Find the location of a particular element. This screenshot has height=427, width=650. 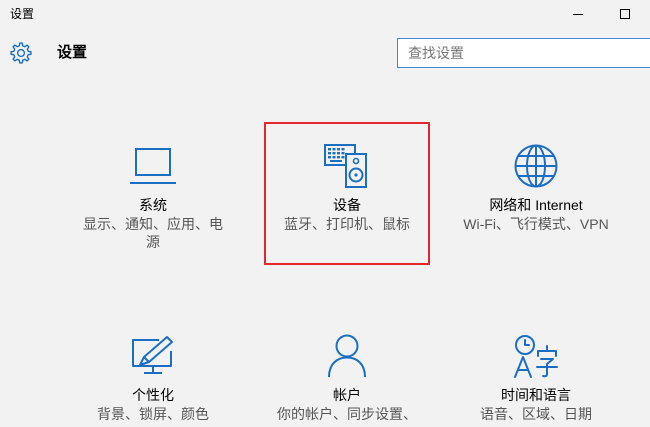

window-title: 设置 is located at coordinates (22, 14).